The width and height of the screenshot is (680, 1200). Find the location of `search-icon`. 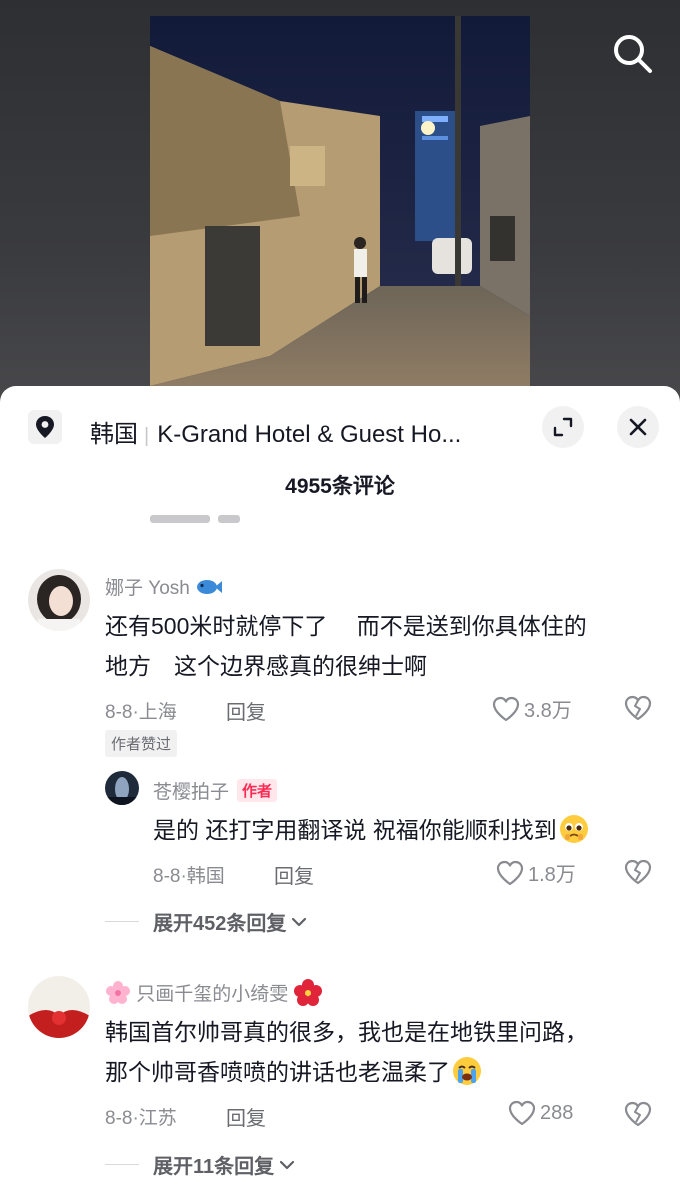

search-icon is located at coordinates (633, 54).